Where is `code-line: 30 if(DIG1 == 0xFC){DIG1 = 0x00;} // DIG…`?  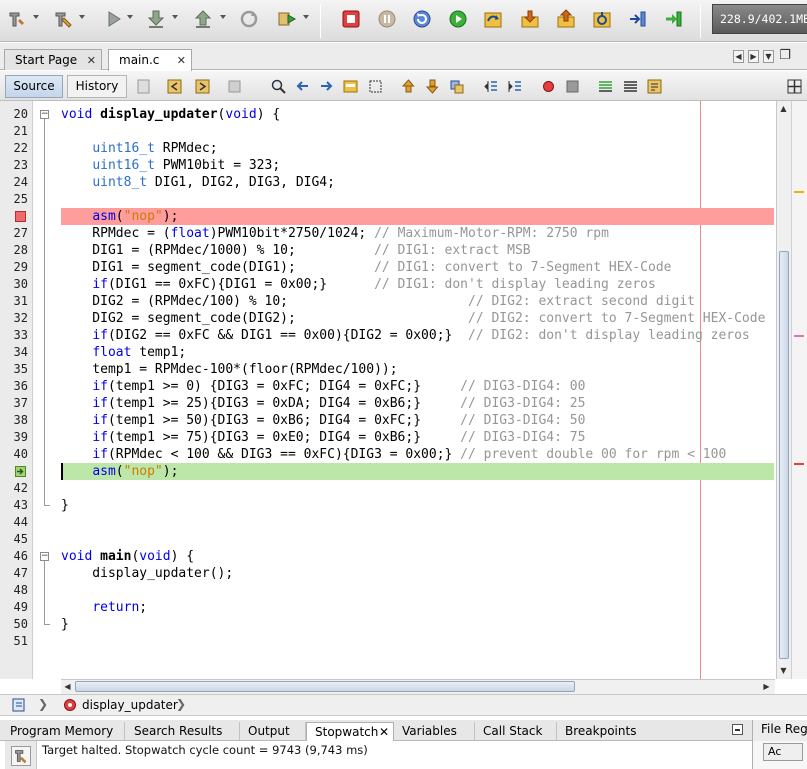 code-line: 30 if(DIG1 == 0xFC){DIG1 = 0x00;} // DIG… is located at coordinates (388, 284).